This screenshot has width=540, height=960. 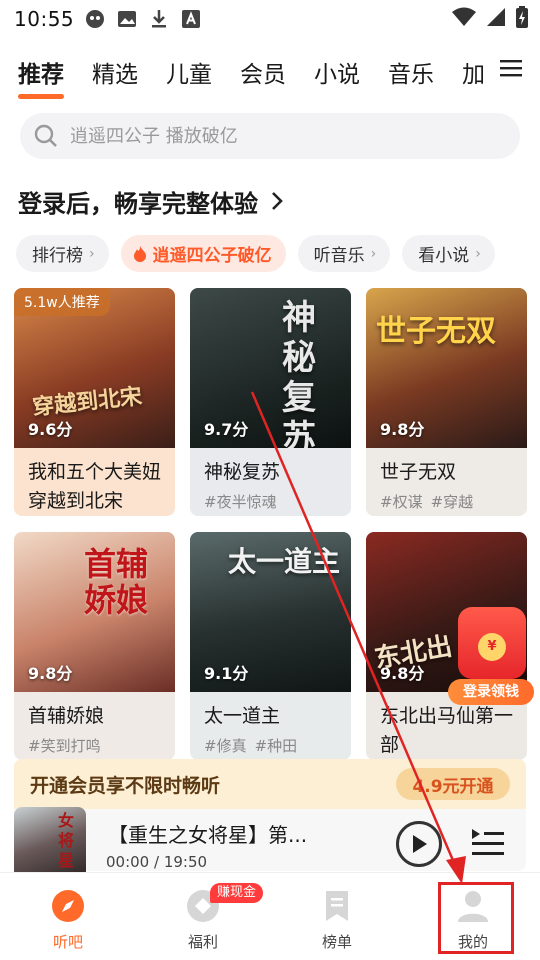 I want to click on tab-music: 音乐, so click(x=411, y=72).